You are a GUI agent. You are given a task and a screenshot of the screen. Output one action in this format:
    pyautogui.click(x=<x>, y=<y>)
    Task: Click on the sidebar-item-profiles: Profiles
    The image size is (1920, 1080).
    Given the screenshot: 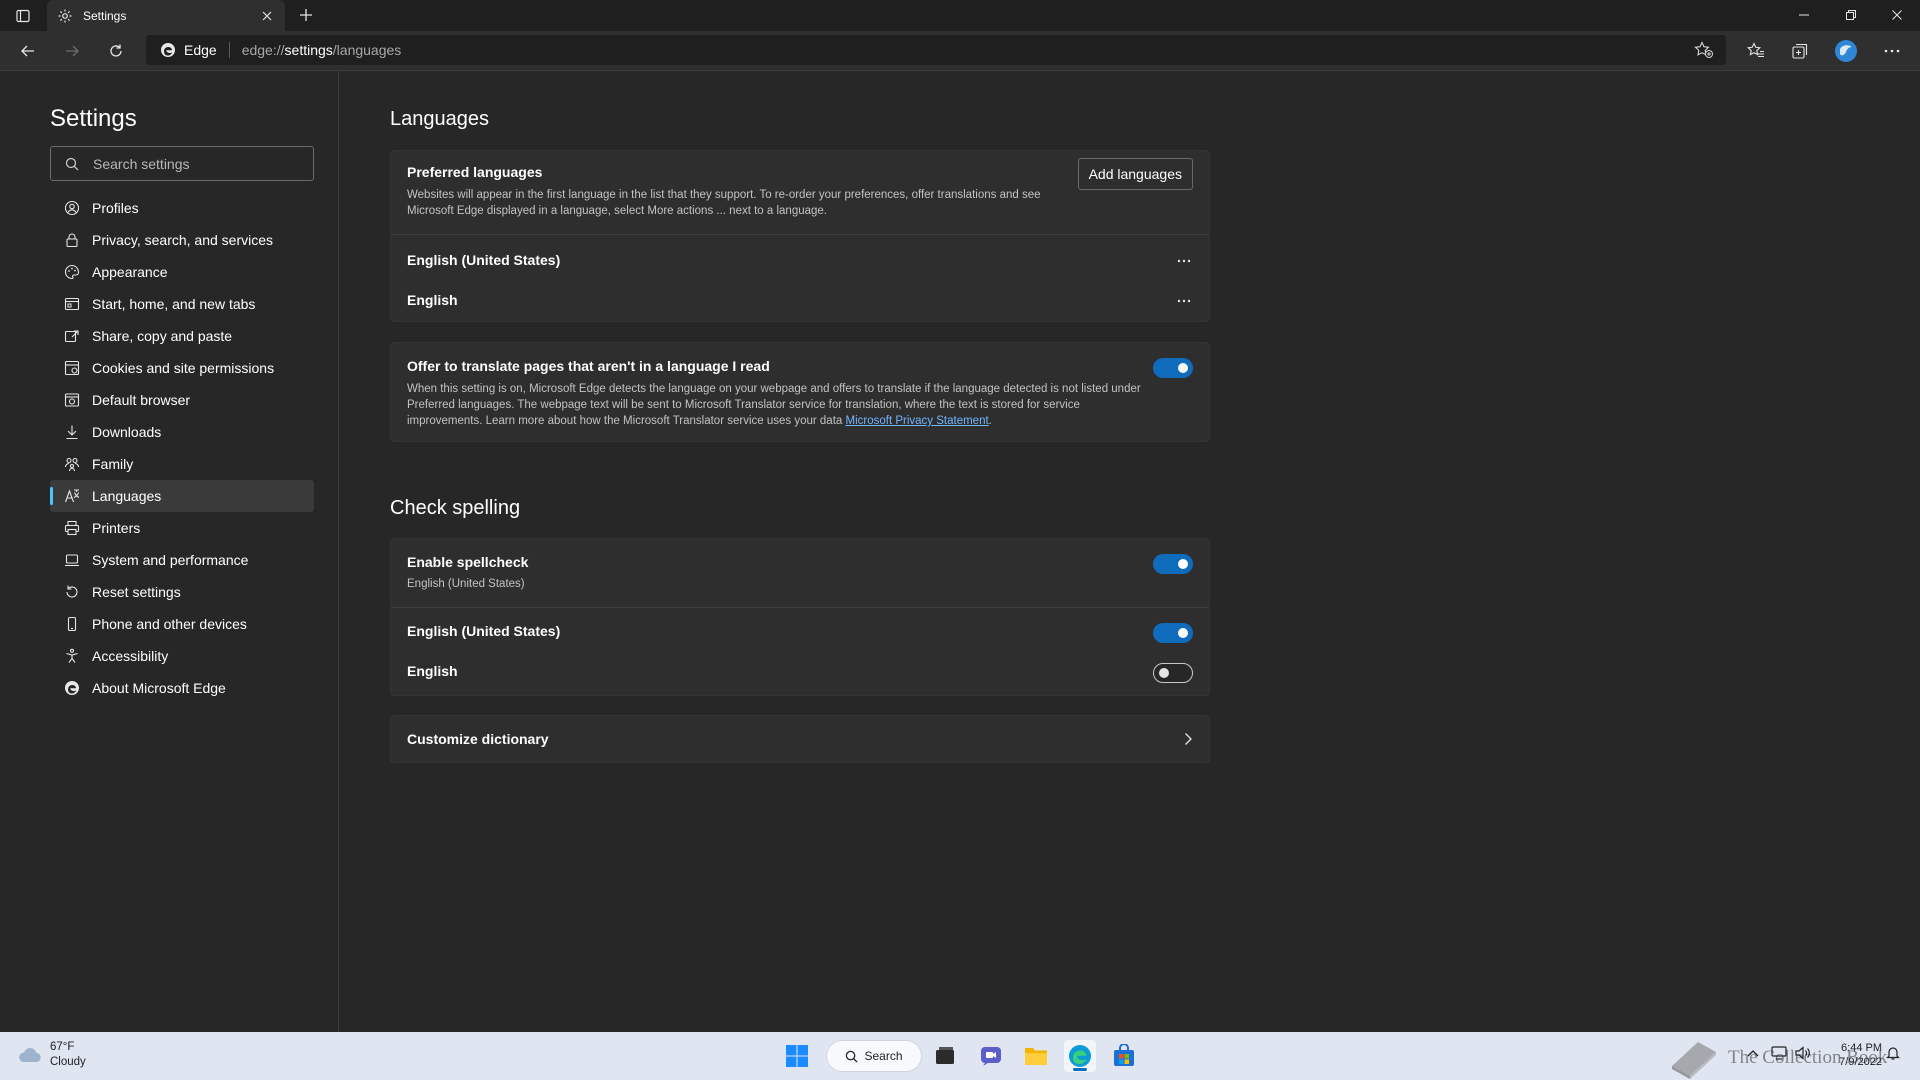 What is the action you would take?
    pyautogui.click(x=182, y=208)
    